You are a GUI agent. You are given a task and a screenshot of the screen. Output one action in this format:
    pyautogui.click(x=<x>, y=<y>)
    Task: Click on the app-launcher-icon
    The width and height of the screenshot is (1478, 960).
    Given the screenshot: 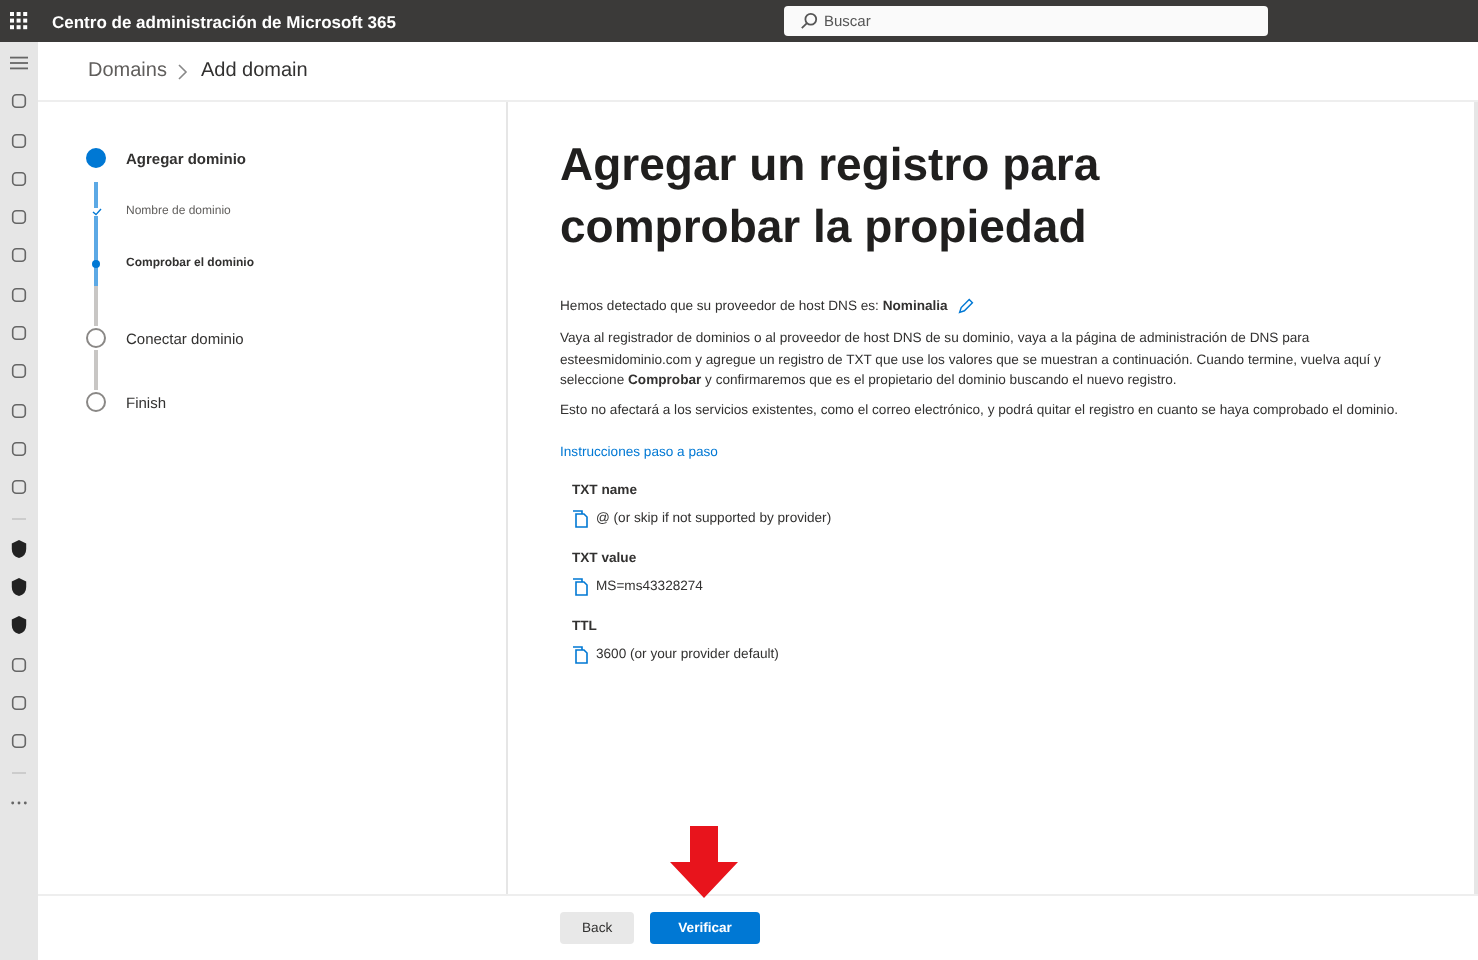 What is the action you would take?
    pyautogui.click(x=19, y=21)
    